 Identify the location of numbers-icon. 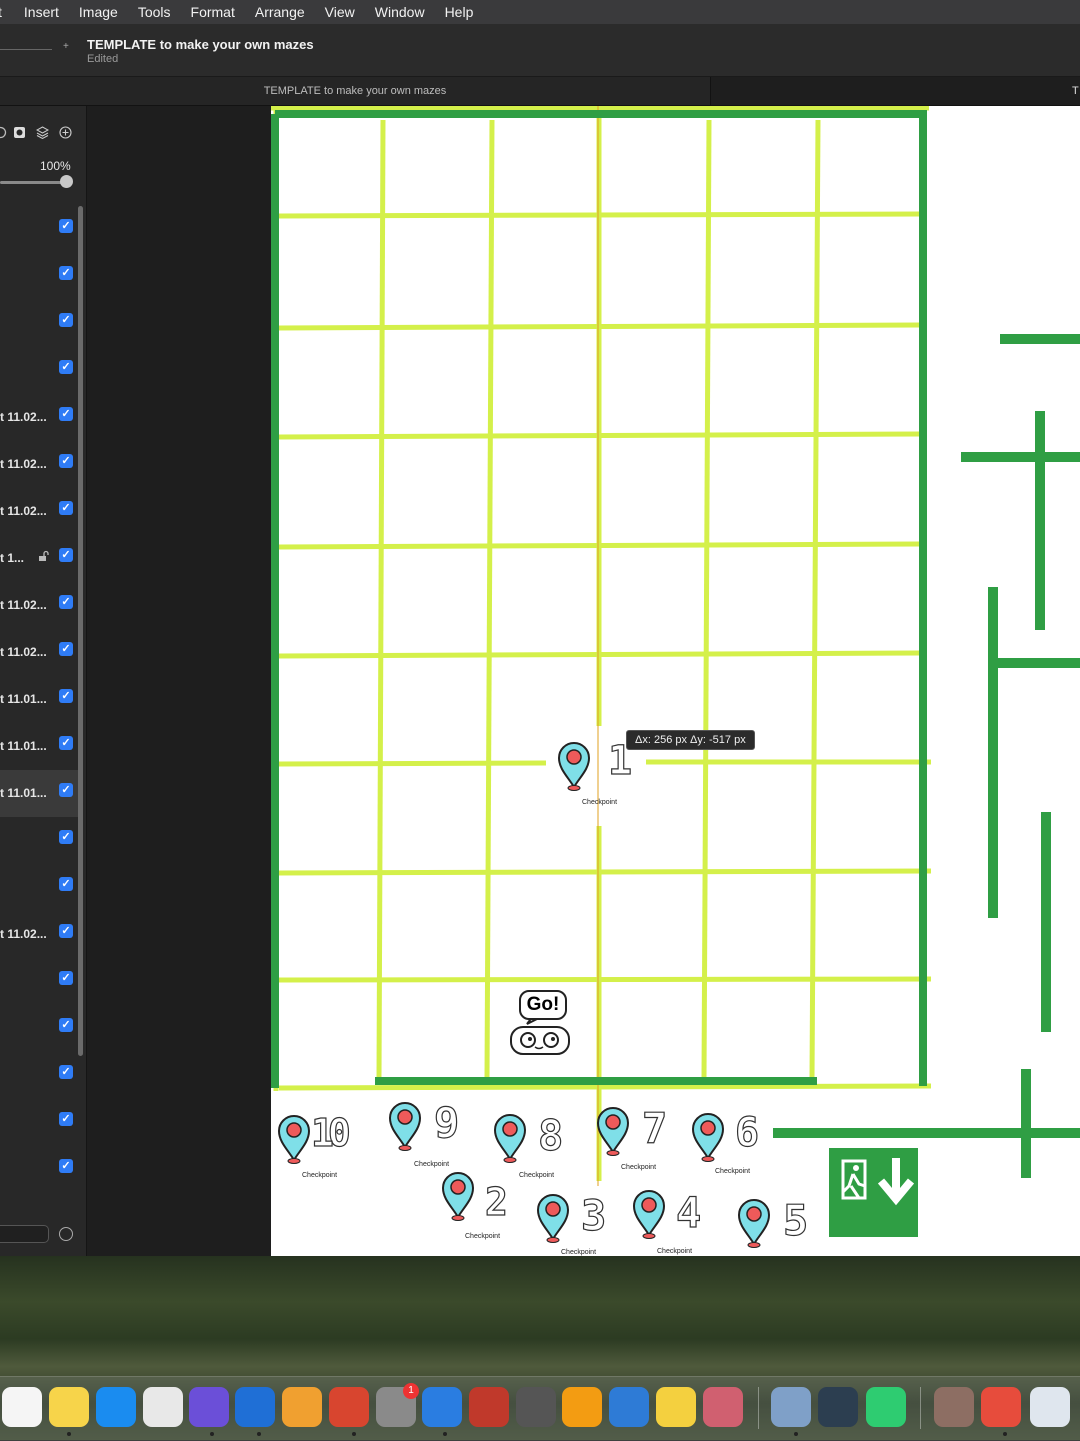
(886, 1407).